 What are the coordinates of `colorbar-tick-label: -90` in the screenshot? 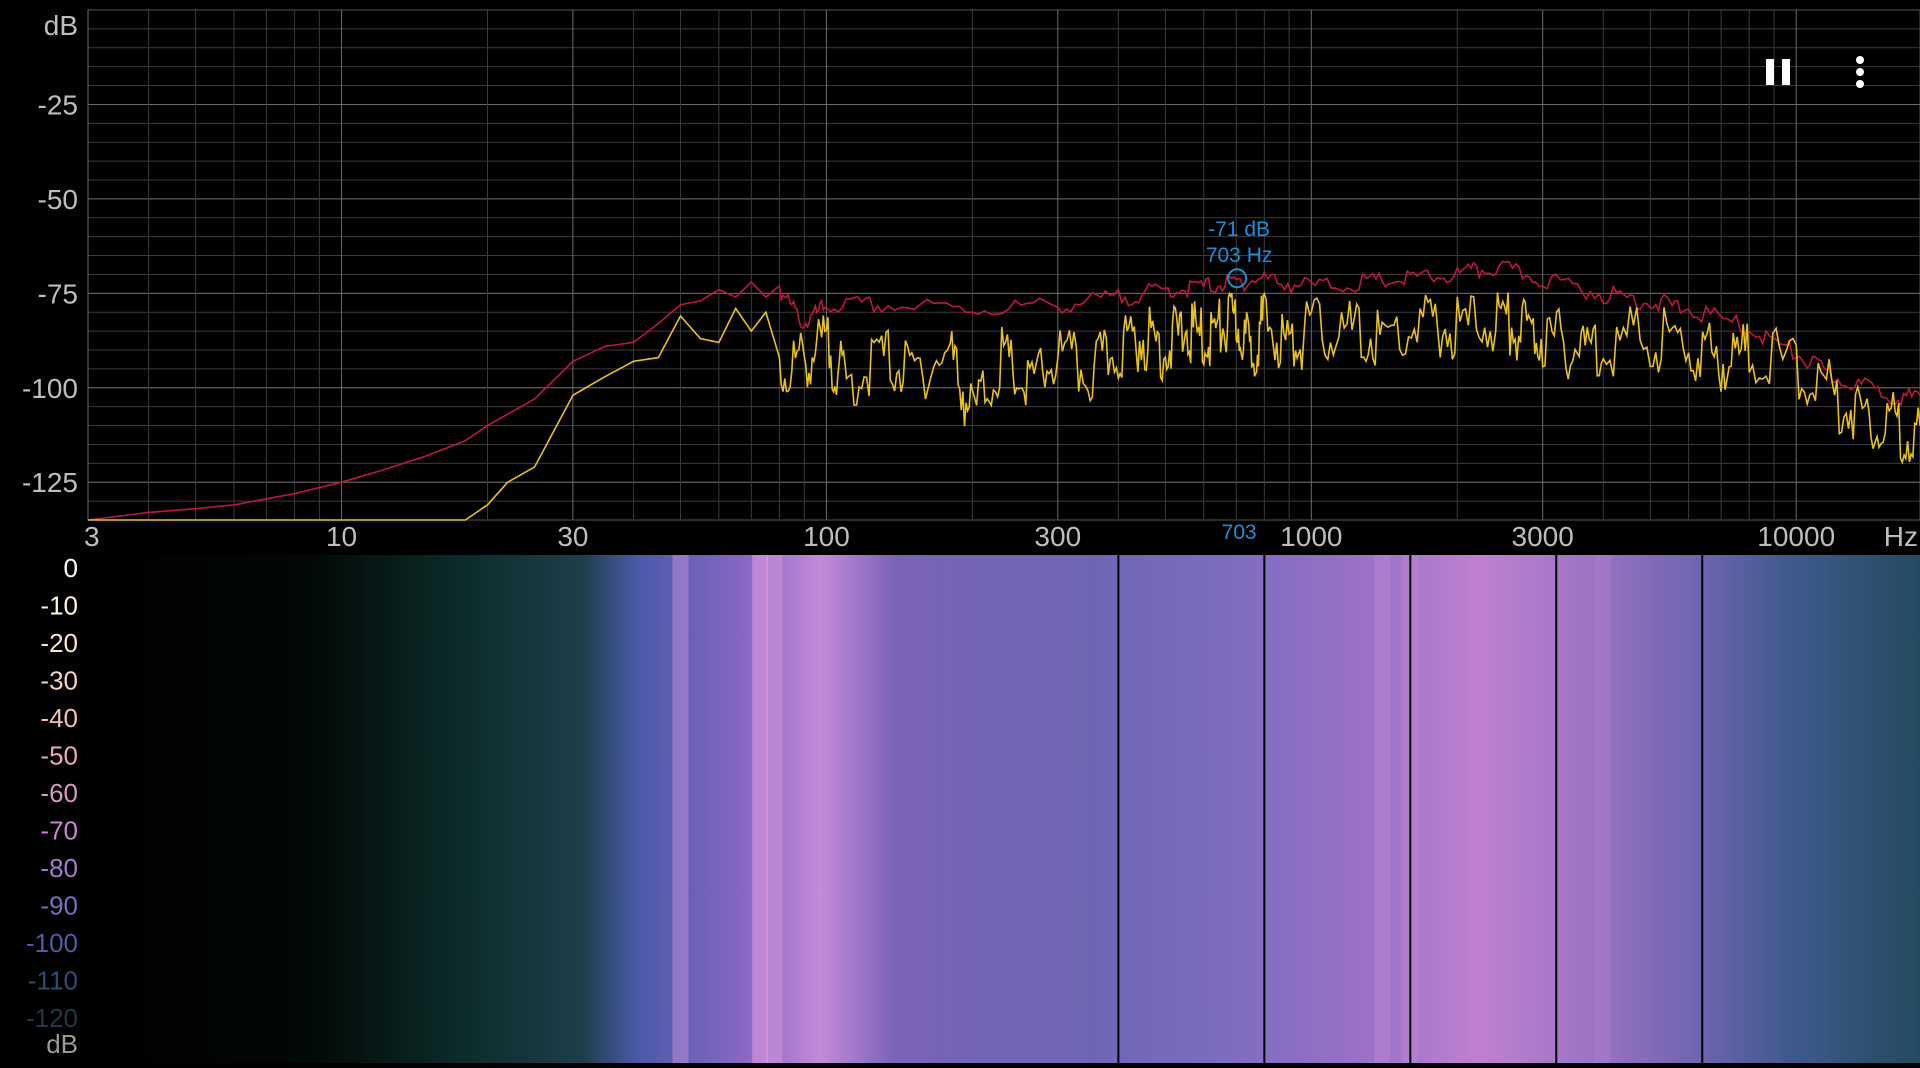 It's located at (59, 906).